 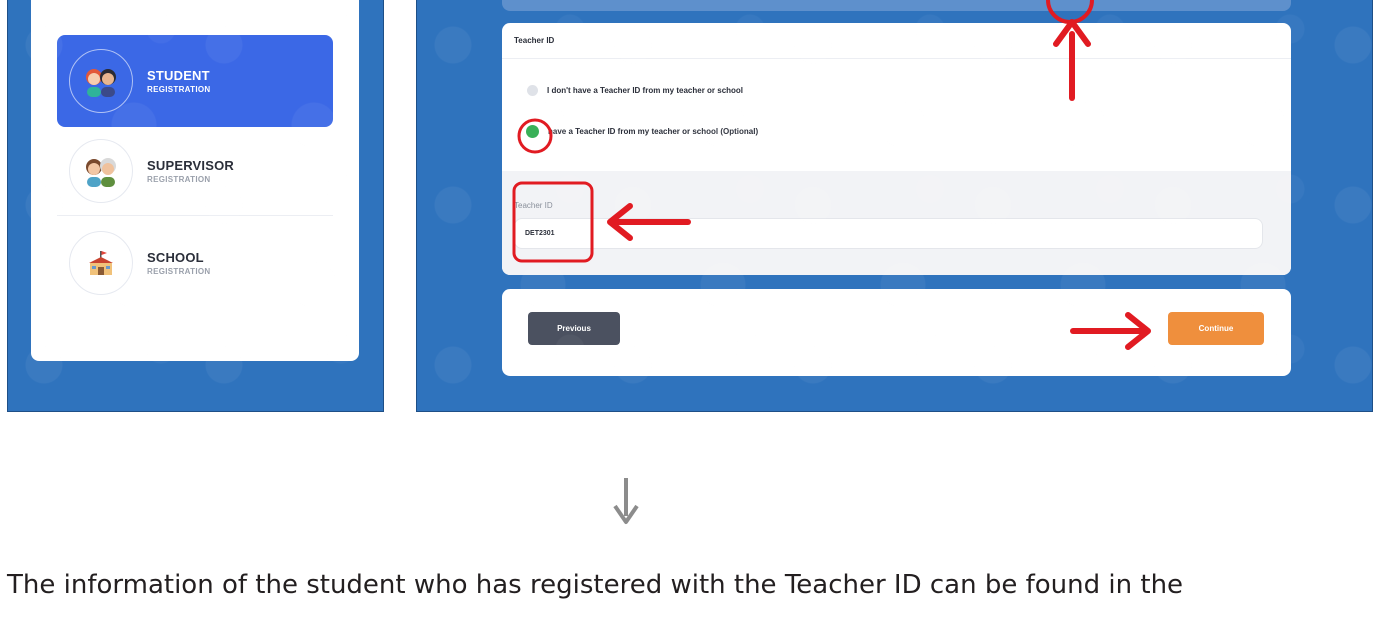 What do you see at coordinates (101, 81) in the screenshot?
I see `student-avatar-icon` at bounding box center [101, 81].